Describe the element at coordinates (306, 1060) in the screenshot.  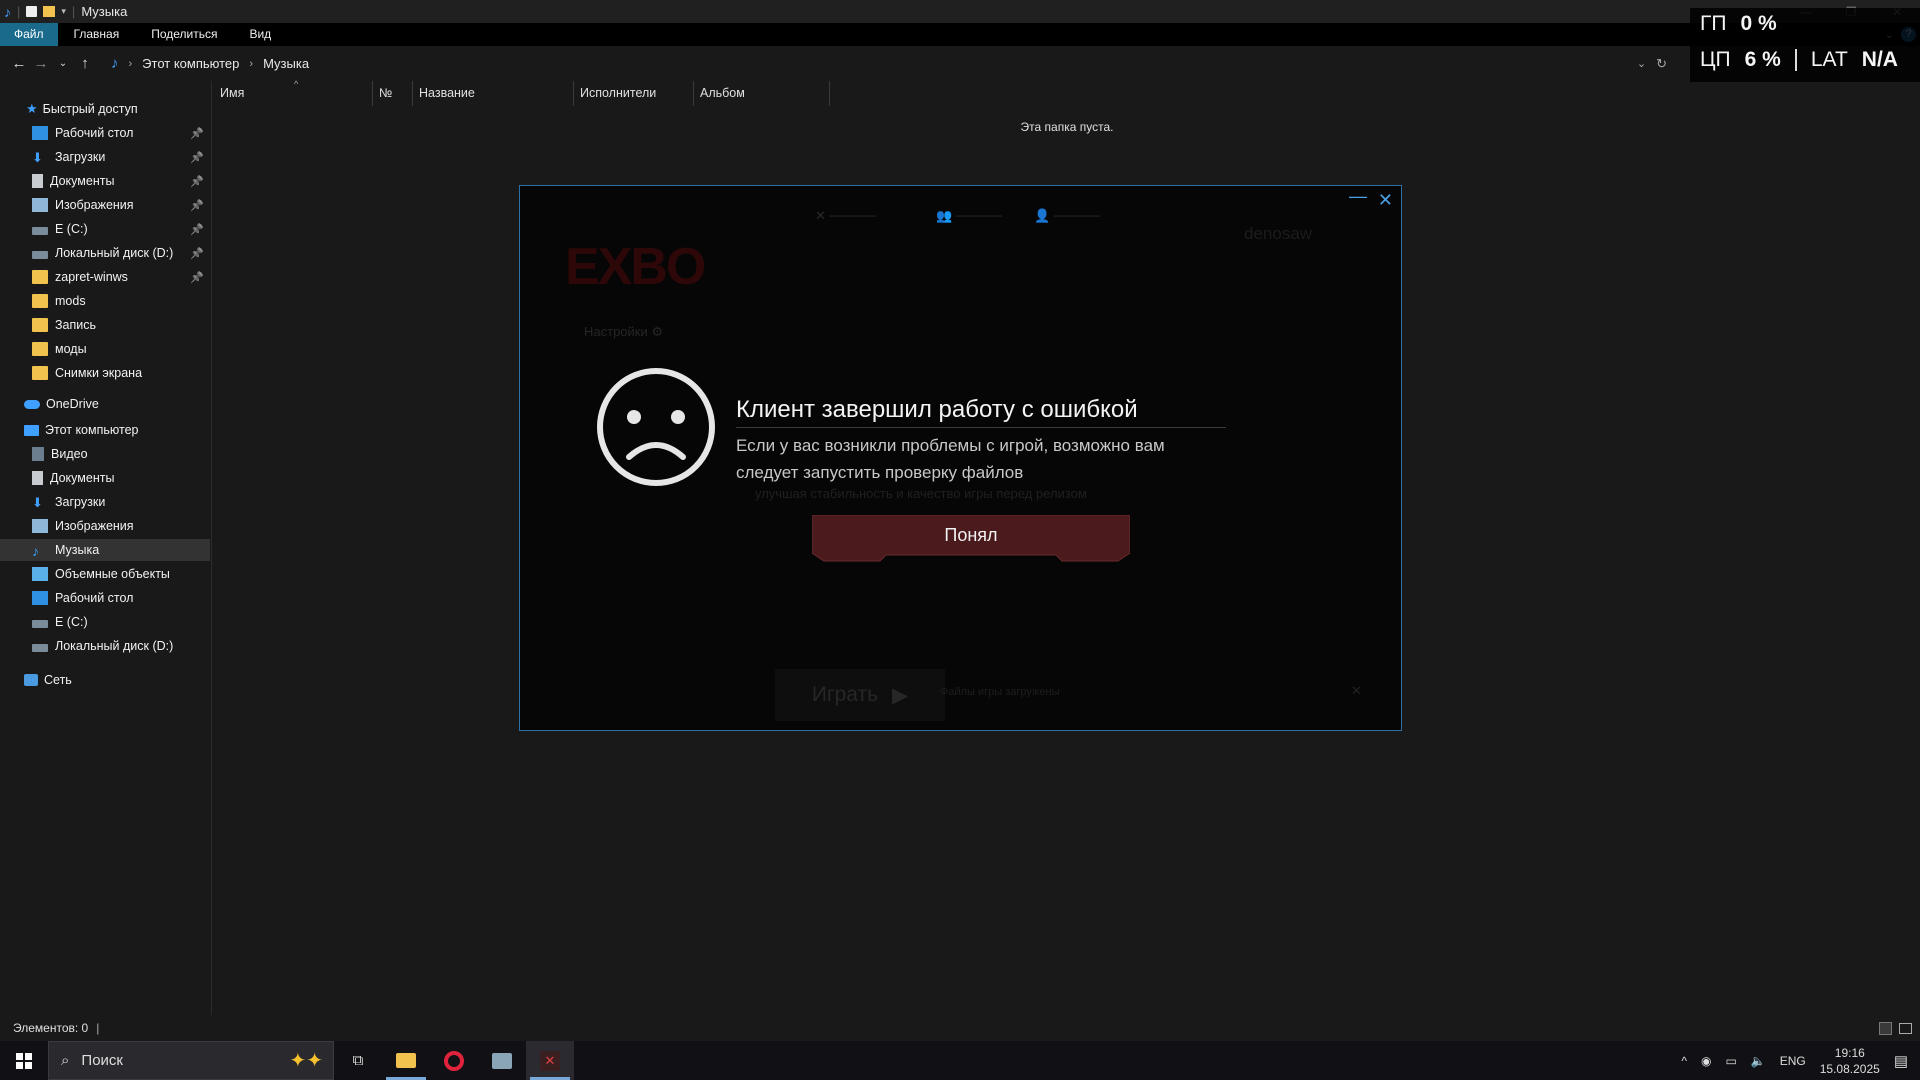
I see `copilot-sparkle-icon: ✦✦` at that location.